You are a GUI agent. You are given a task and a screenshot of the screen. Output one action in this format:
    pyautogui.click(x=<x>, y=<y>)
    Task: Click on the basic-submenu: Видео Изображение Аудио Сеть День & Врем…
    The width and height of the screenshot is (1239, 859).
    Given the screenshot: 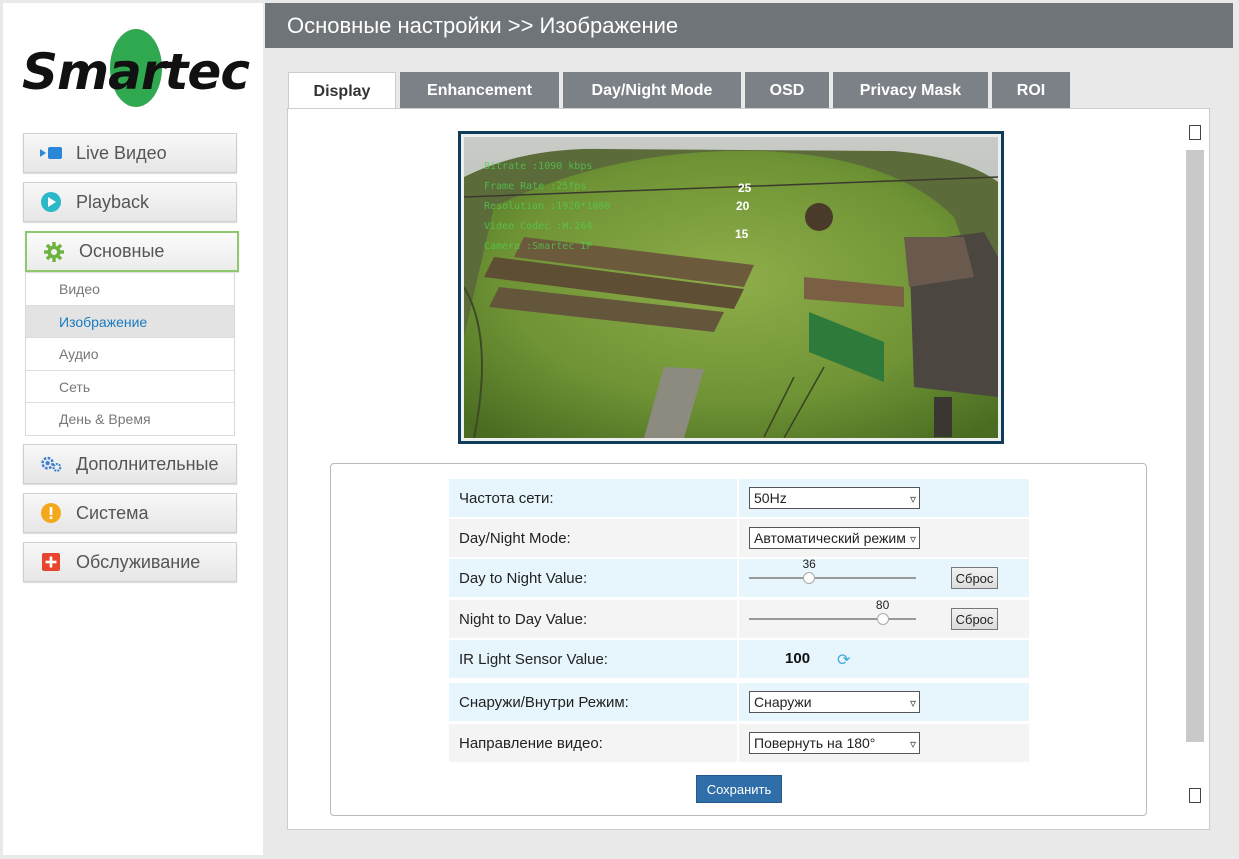 What is the action you would take?
    pyautogui.click(x=130, y=354)
    